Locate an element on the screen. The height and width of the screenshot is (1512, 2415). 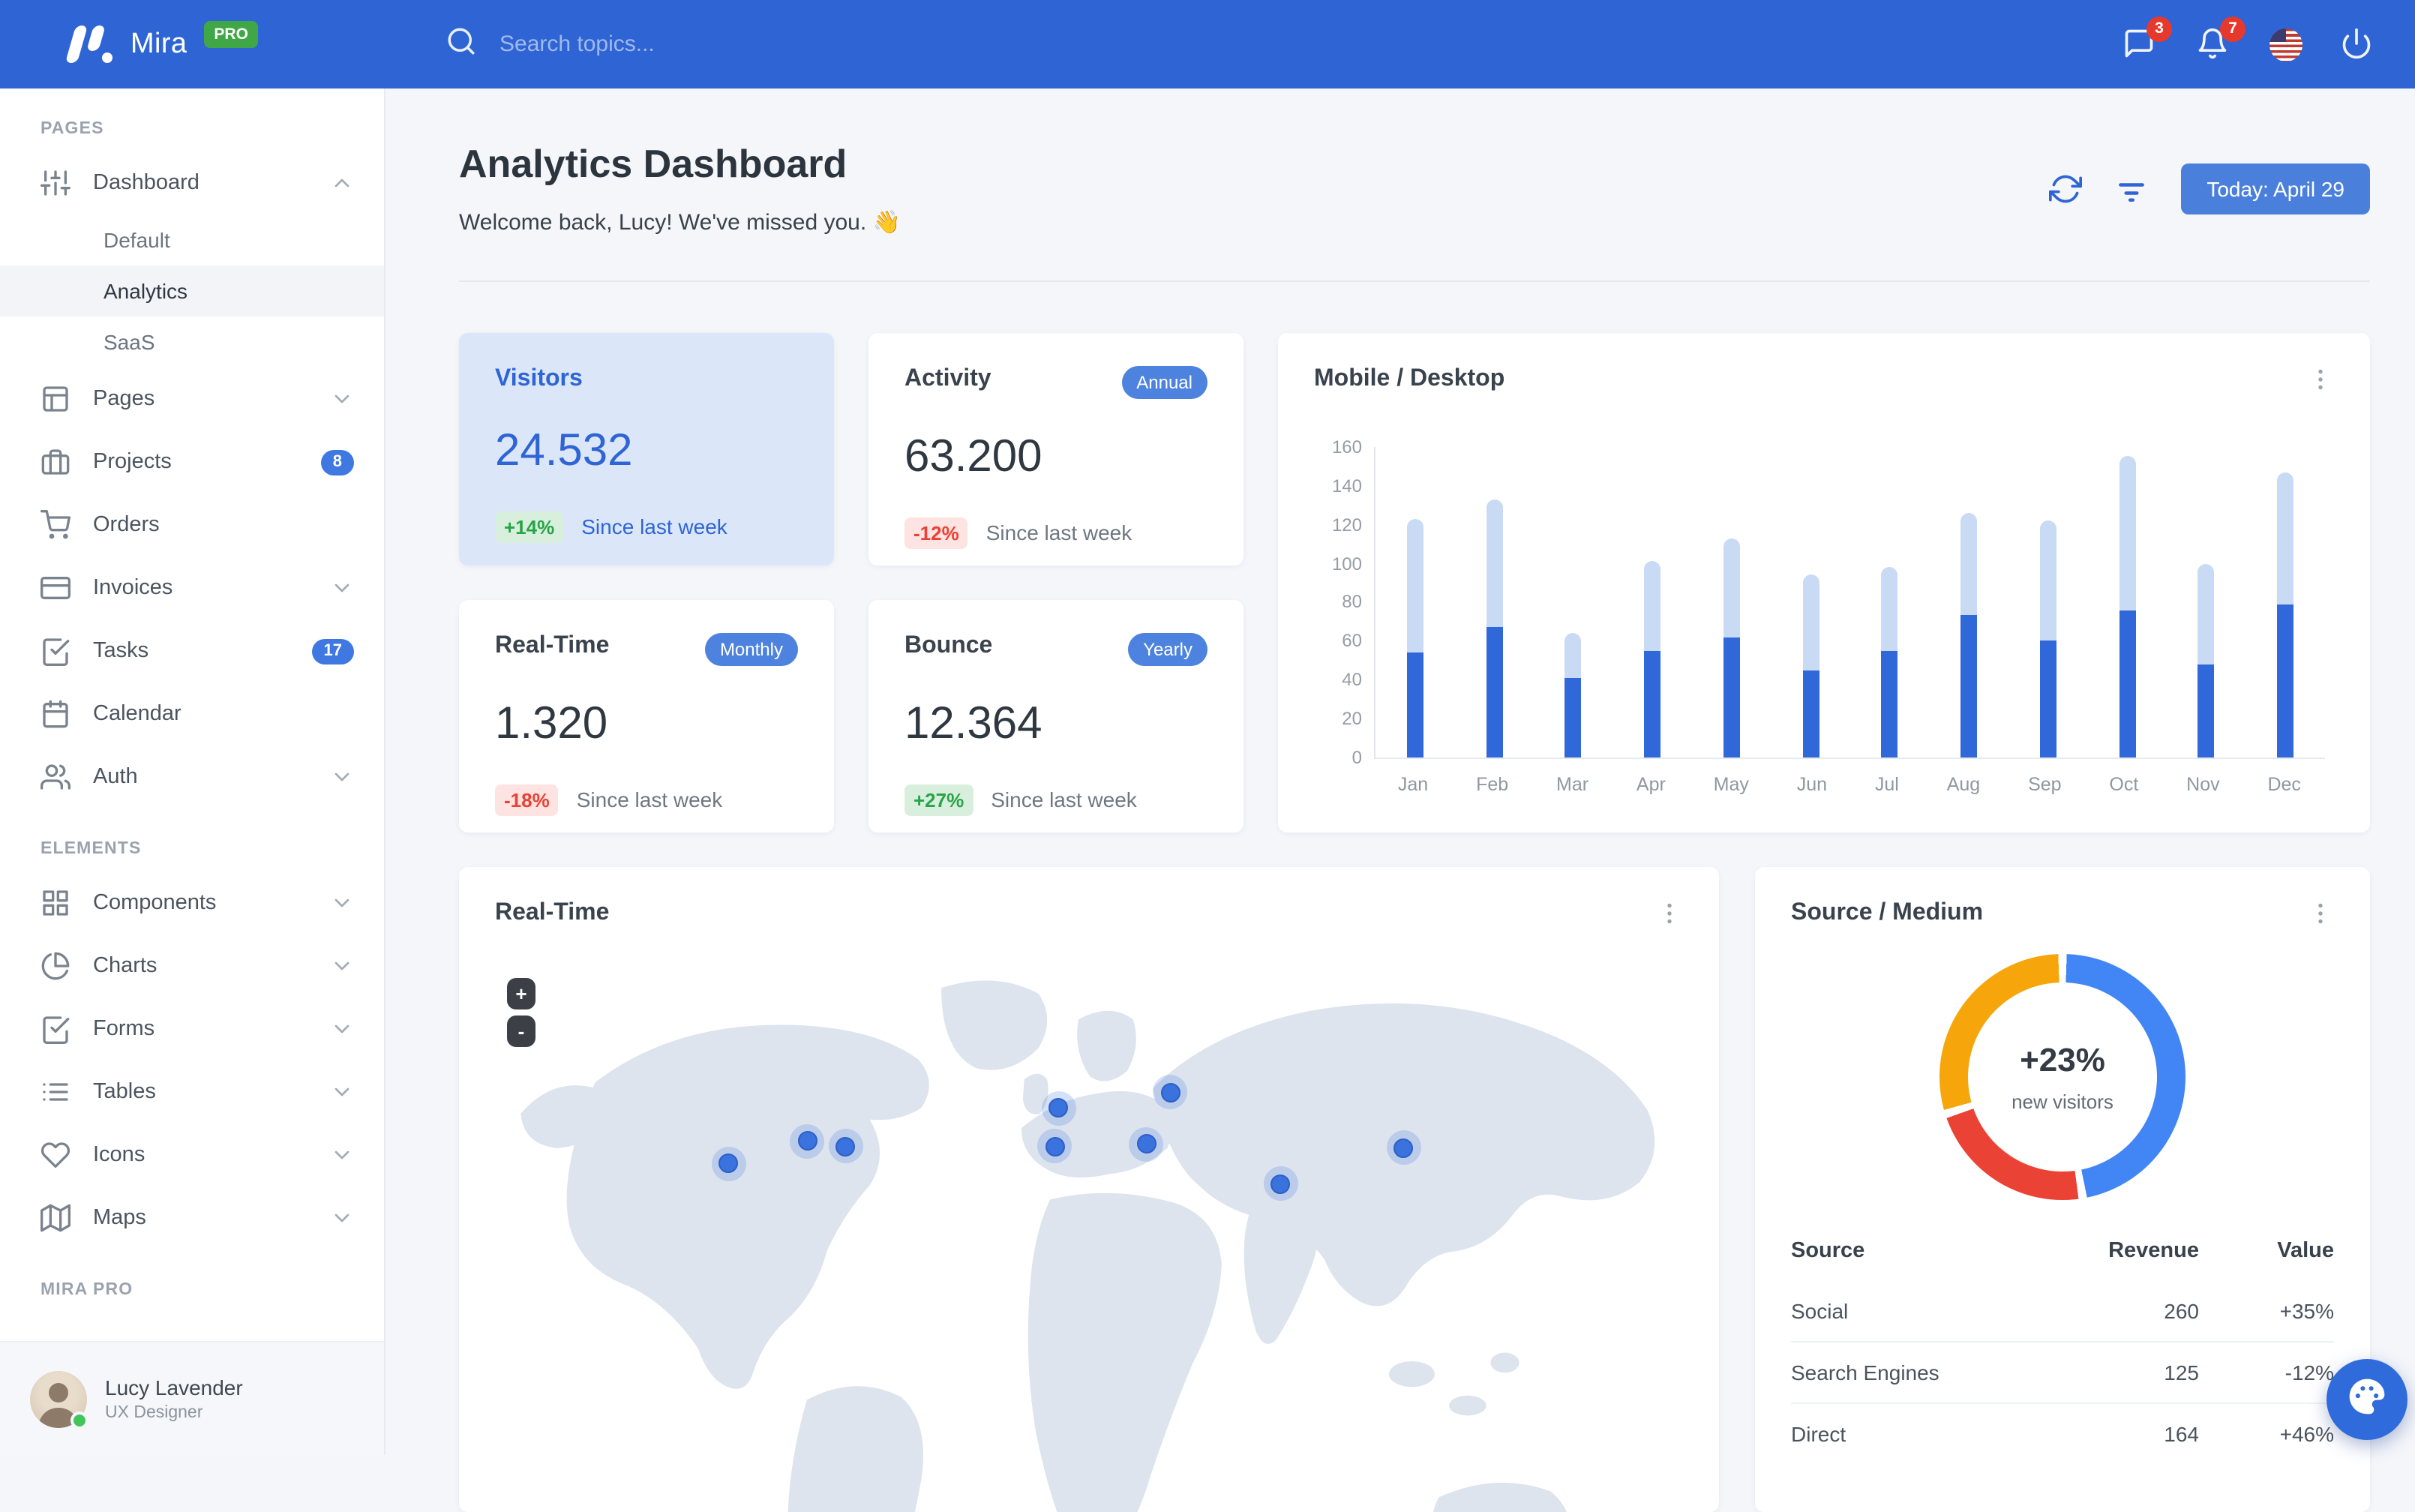
y-axis-tick: 60 is located at coordinates (1352, 641).